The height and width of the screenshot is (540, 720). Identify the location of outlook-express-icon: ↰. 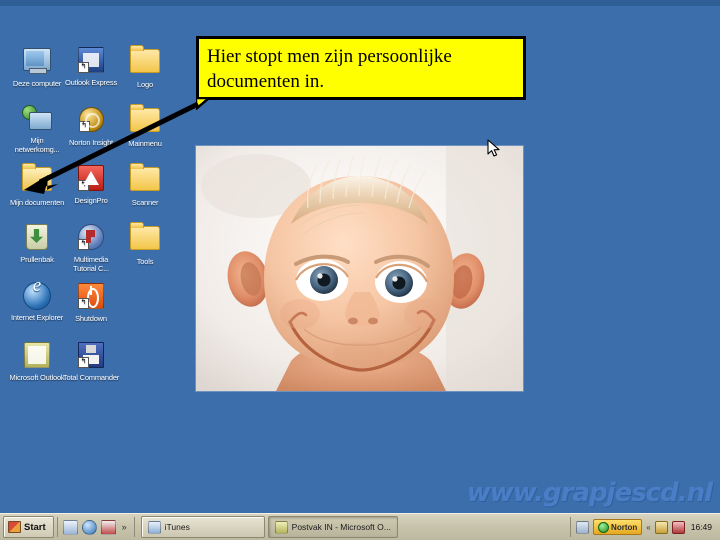
(91, 62).